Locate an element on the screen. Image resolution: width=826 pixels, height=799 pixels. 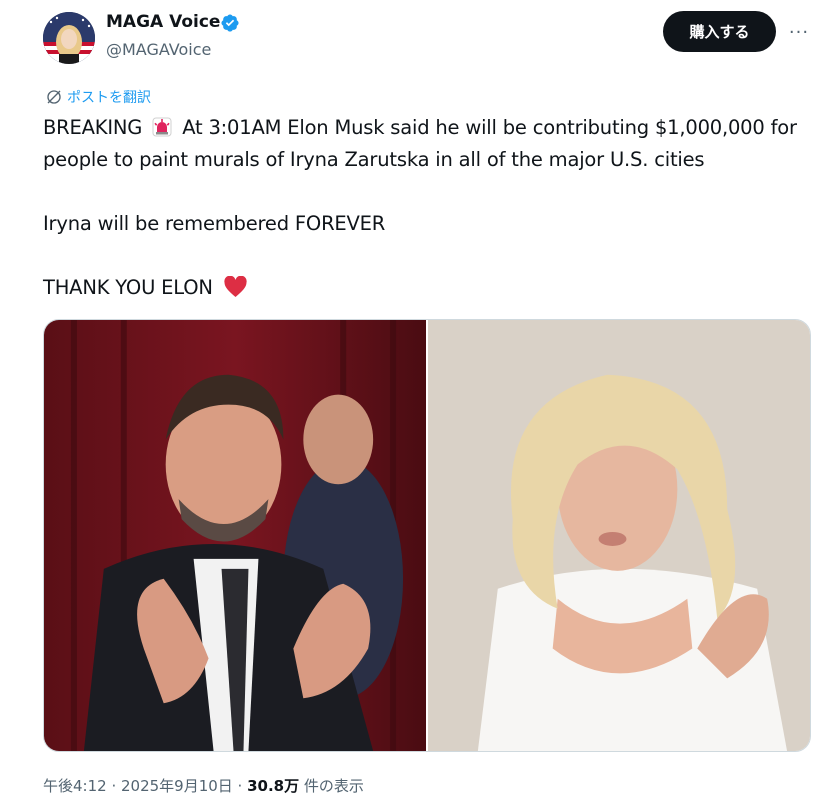
breaking-word: BREAKING is located at coordinates (93, 127).